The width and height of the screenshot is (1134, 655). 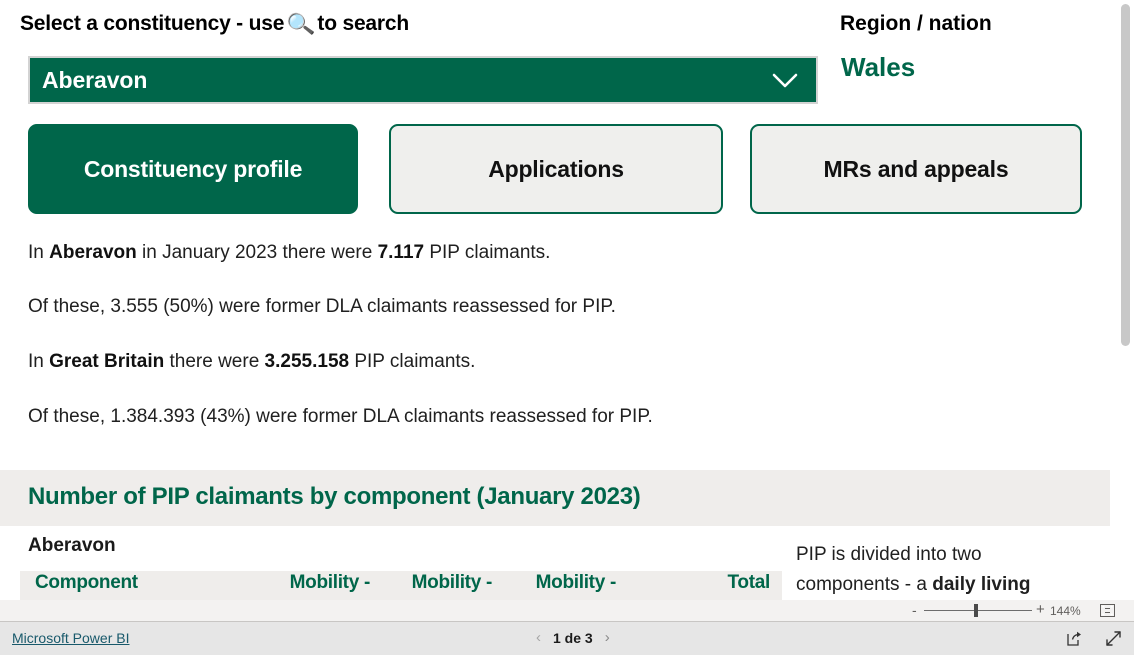 I want to click on page-indicator: 1 de 3, so click(x=573, y=637).